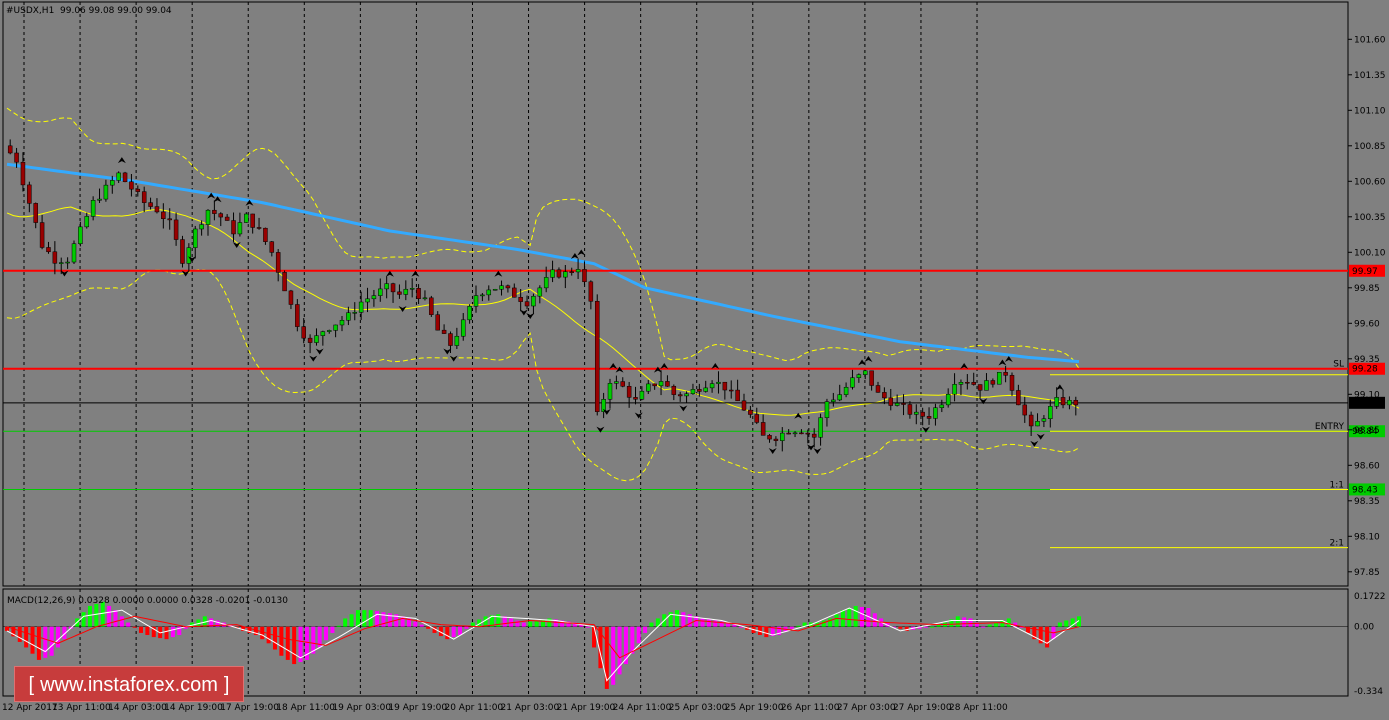 The width and height of the screenshot is (1389, 720). Describe the element at coordinates (1370, 597) in the screenshot. I see `macd-y-tick-label: 0.1722` at that location.